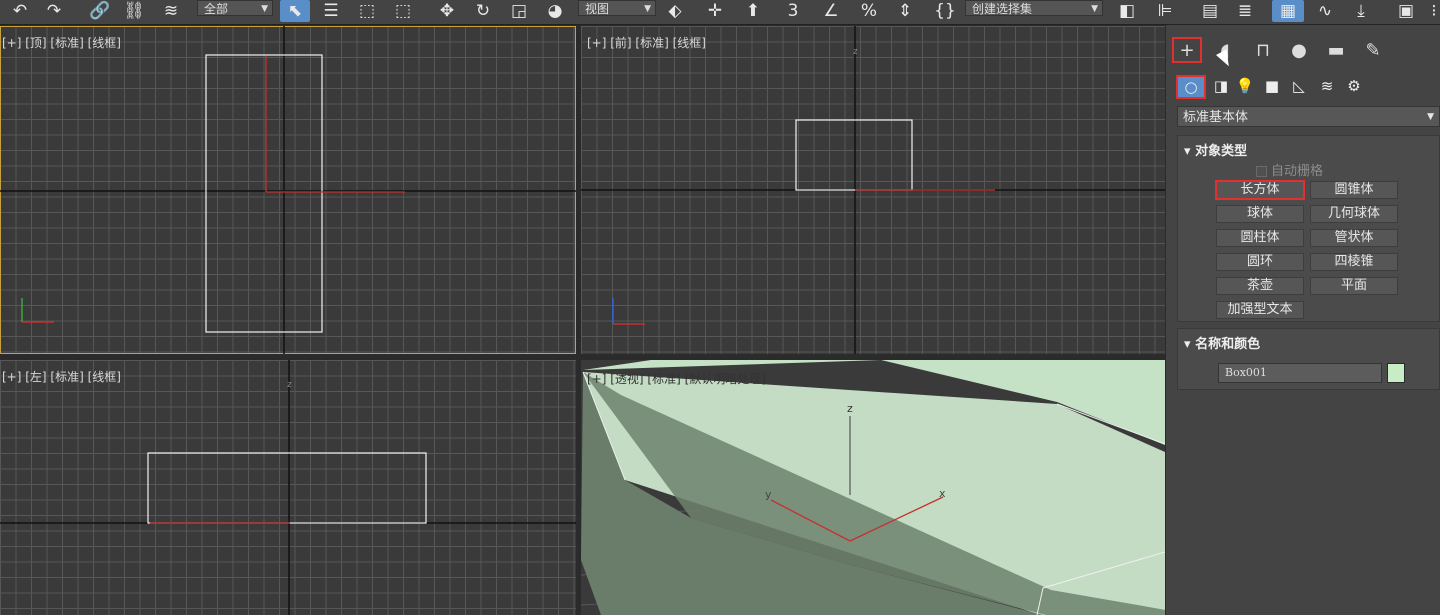 The width and height of the screenshot is (1440, 615). I want to click on name-color-rollout: ▾ 名称和颜色 Box001, so click(1308, 359).